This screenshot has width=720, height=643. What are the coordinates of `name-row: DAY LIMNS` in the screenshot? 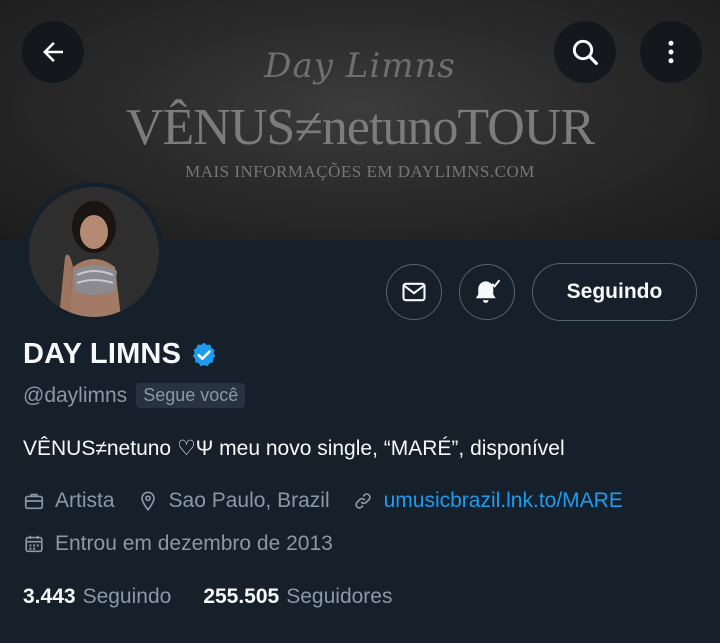 It's located at (120, 354).